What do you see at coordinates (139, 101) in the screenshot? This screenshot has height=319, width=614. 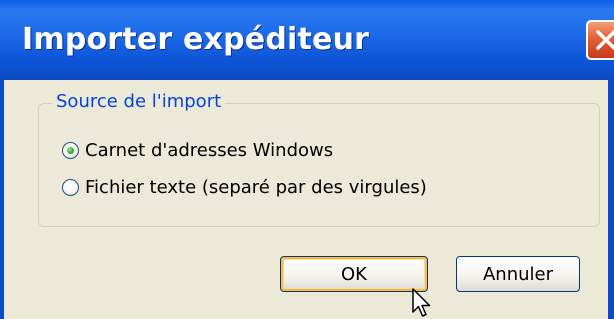 I see `groupbox-label: Source de l'import` at bounding box center [139, 101].